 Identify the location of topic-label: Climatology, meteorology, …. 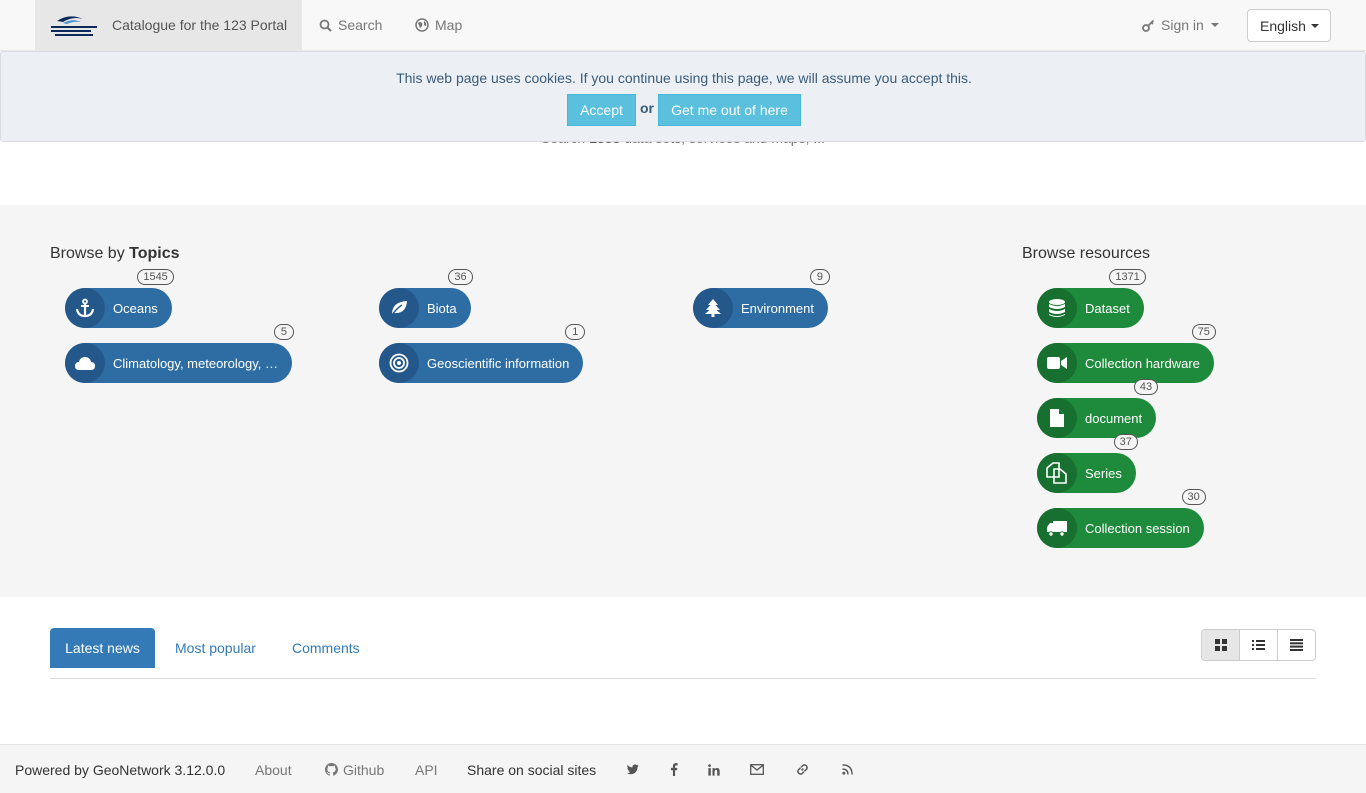
(195, 363).